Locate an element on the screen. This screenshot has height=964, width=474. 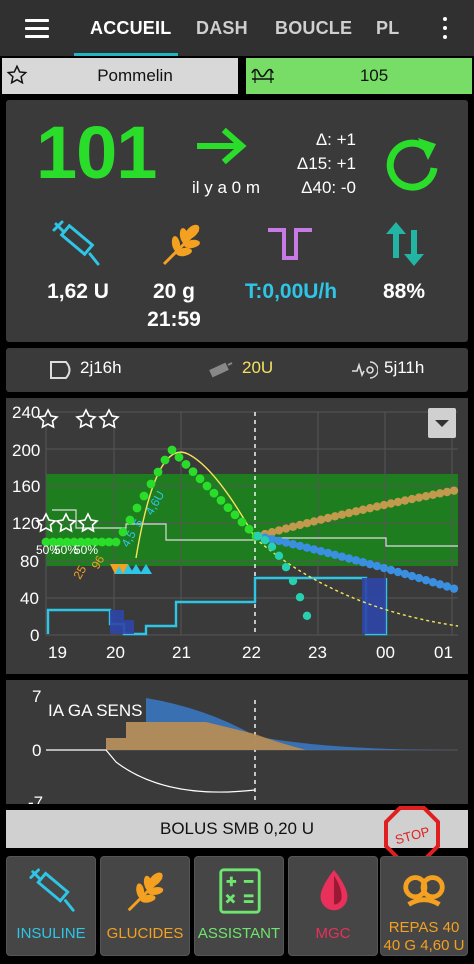
bg-age: il y a 0 m is located at coordinates (226, 187).